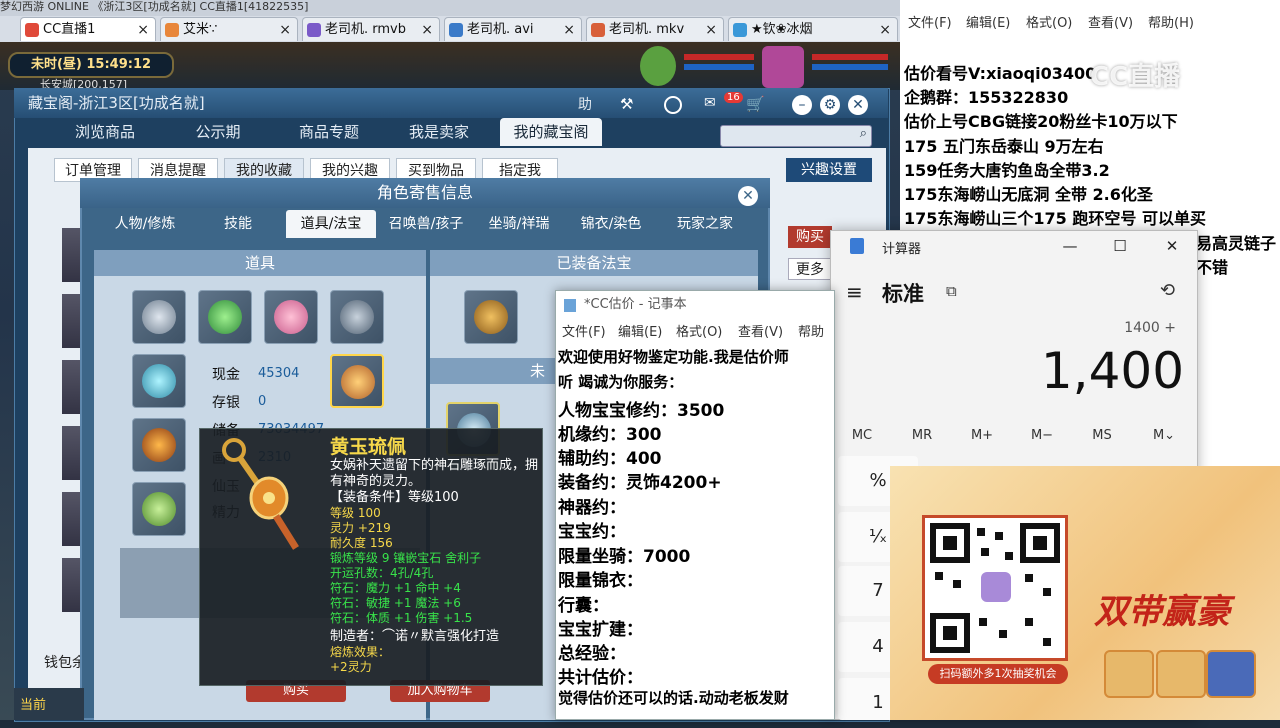 This screenshot has width=1280, height=728. I want to click on memory-subtract-button: M−, so click(1042, 435).